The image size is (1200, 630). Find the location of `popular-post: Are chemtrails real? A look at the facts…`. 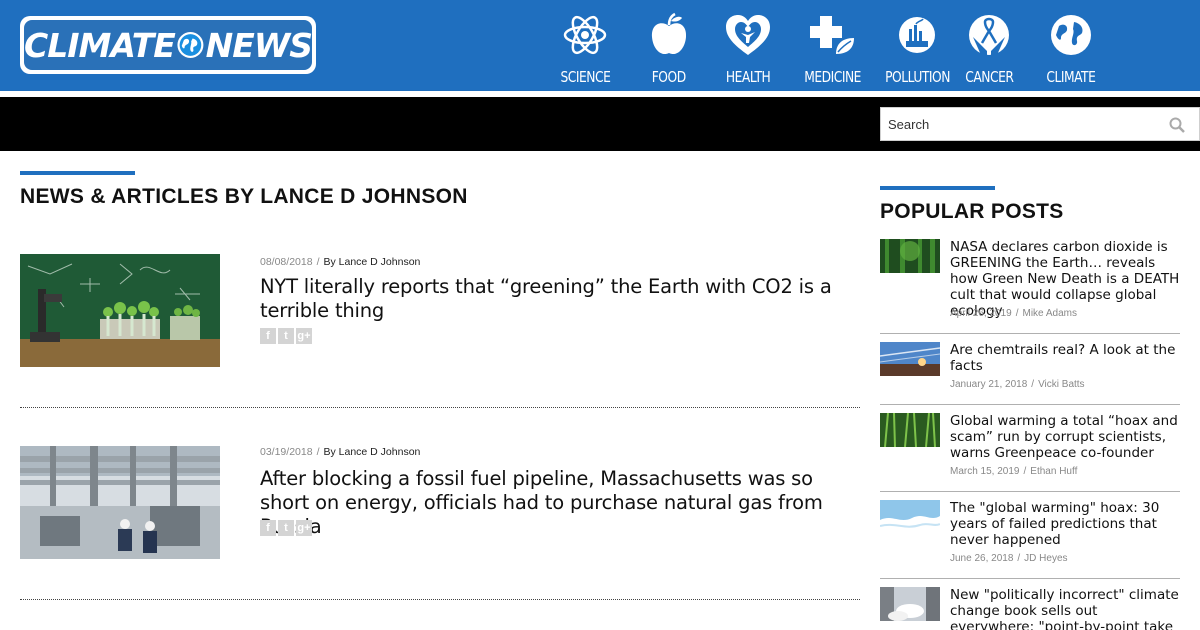

popular-post: Are chemtrails real? A look at the facts… is located at coordinates (1030, 372).